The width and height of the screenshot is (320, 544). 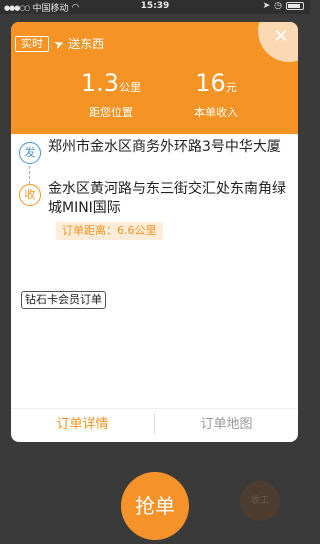 I want to click on member-tag: 钻石卡会员订单, so click(x=63, y=300).